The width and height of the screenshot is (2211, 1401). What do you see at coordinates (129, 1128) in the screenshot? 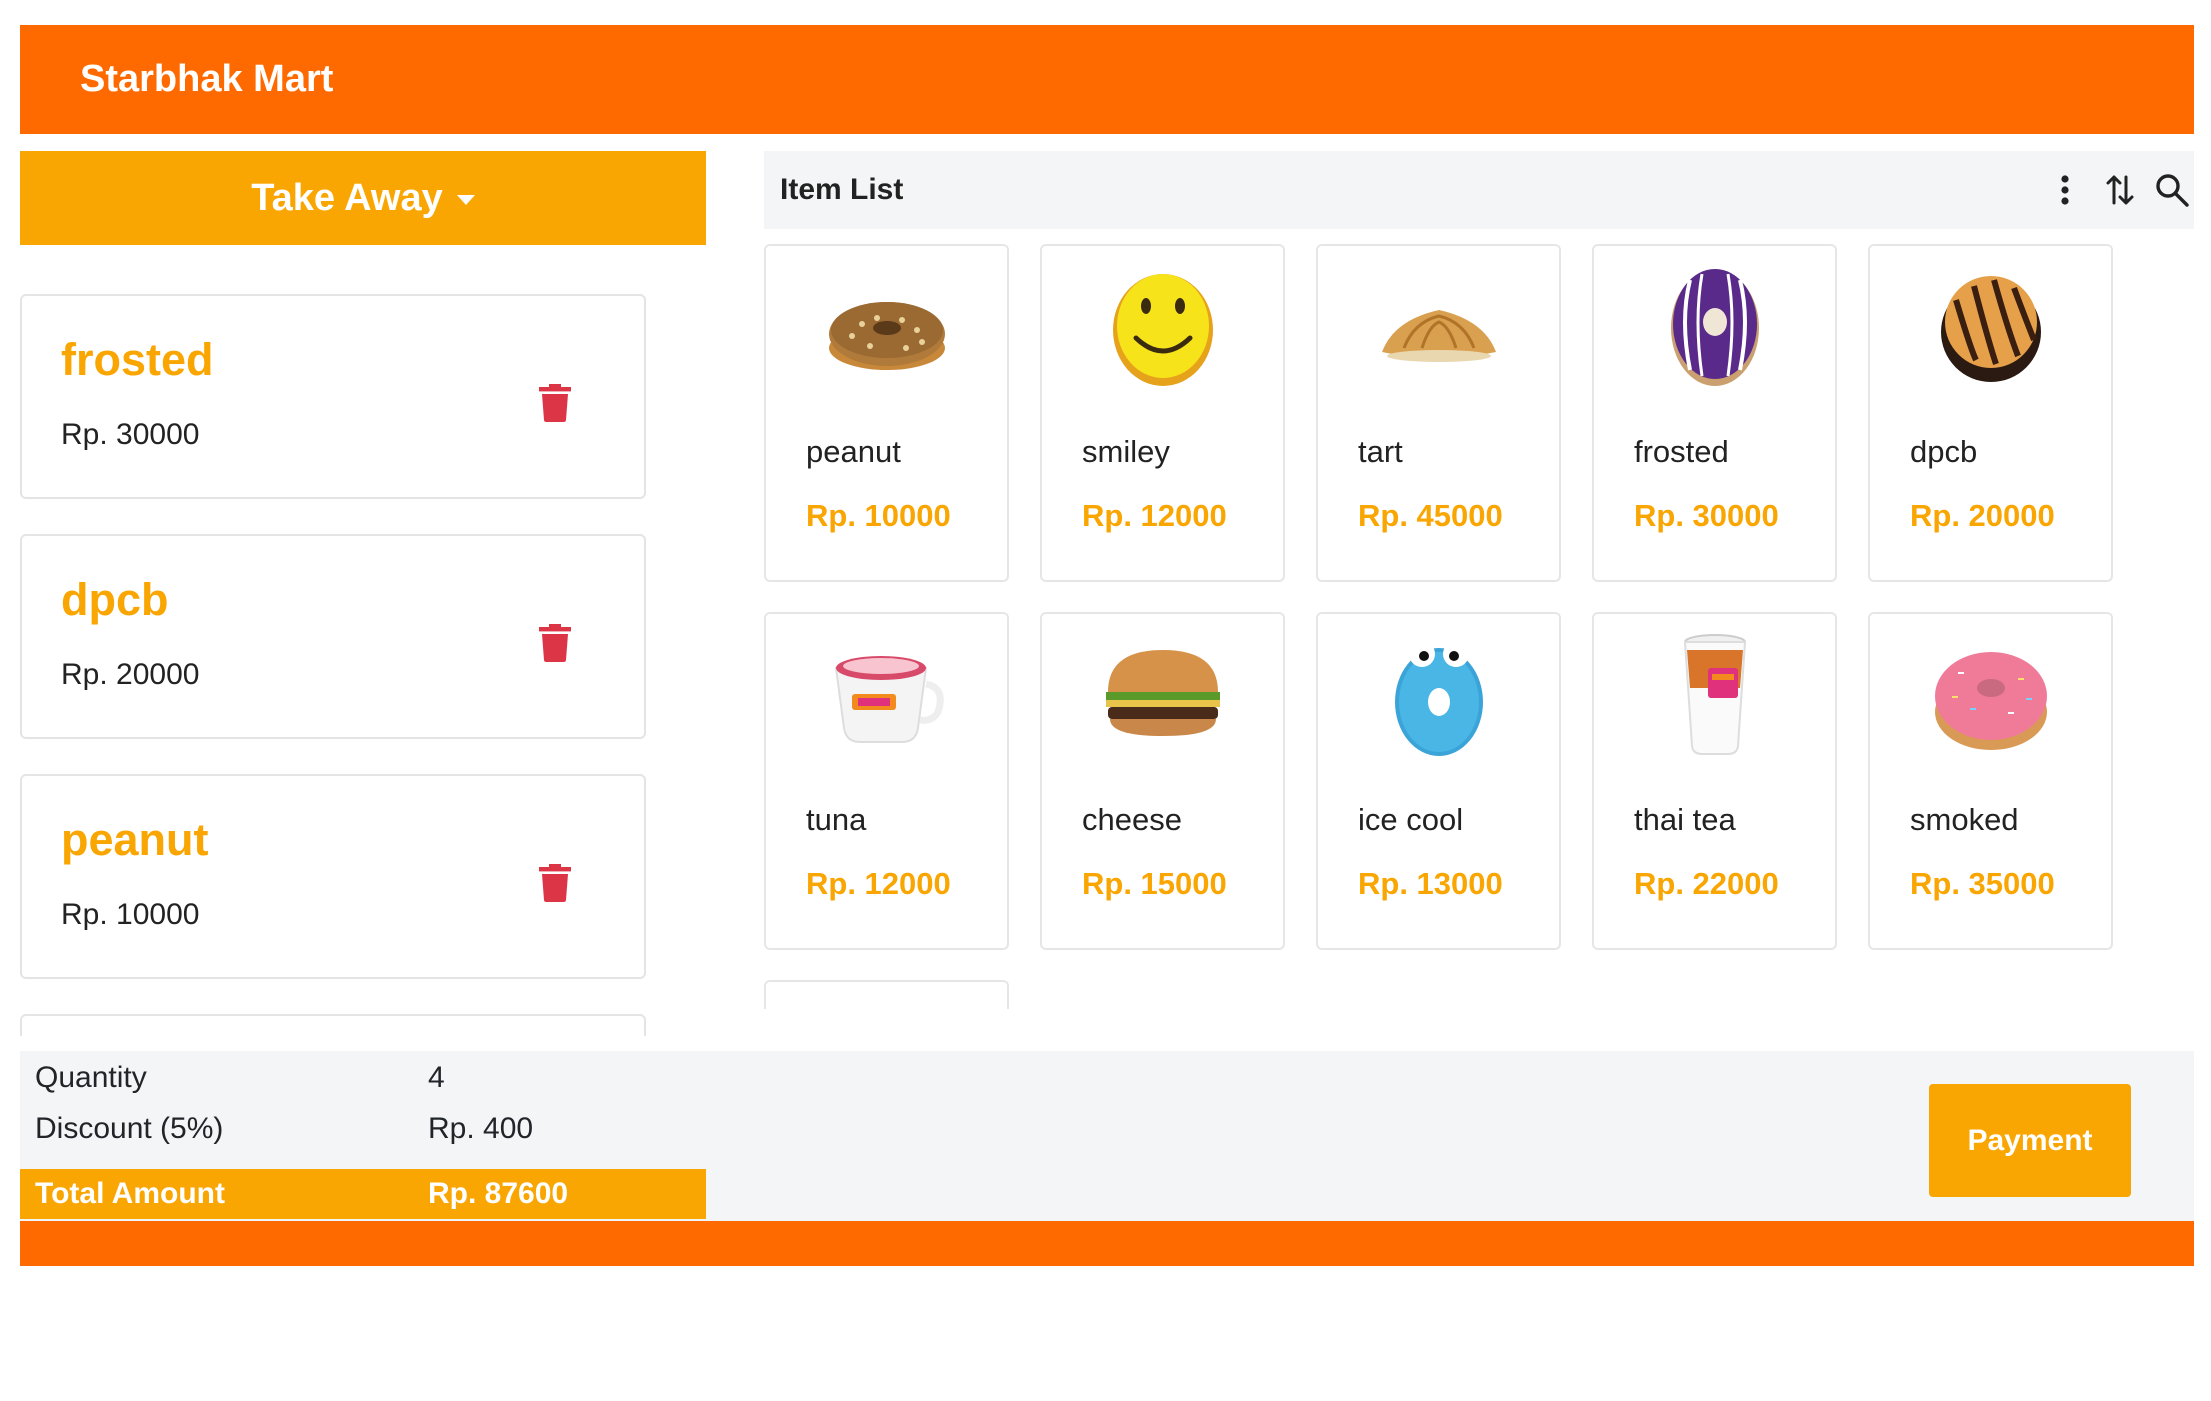
I see `discount-label: Discount (5%)` at bounding box center [129, 1128].